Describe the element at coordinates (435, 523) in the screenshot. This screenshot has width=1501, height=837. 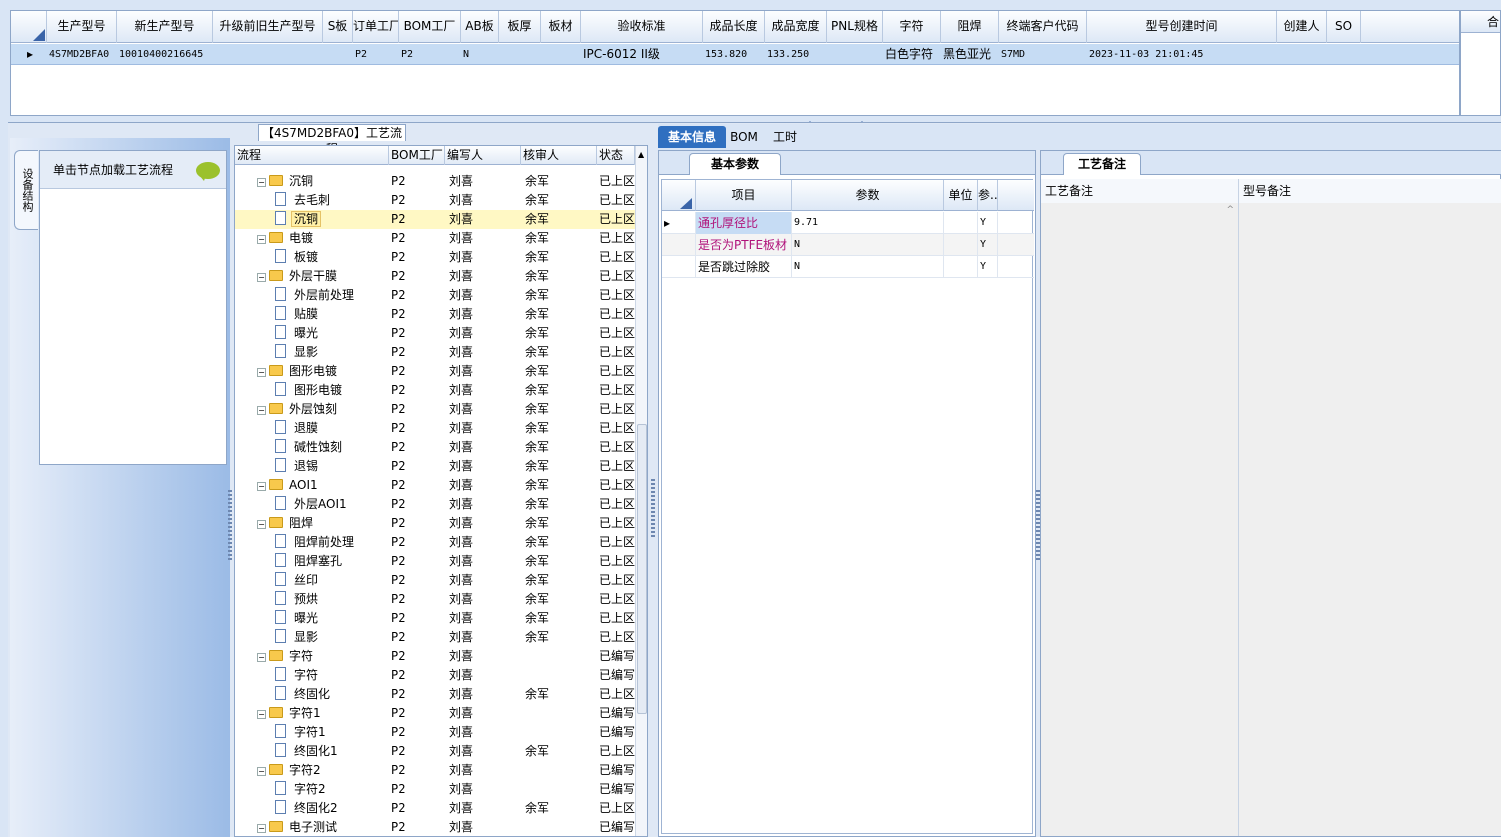
I see `tree-row: − 阻焊 P2 刘喜 余军 已上区` at that location.